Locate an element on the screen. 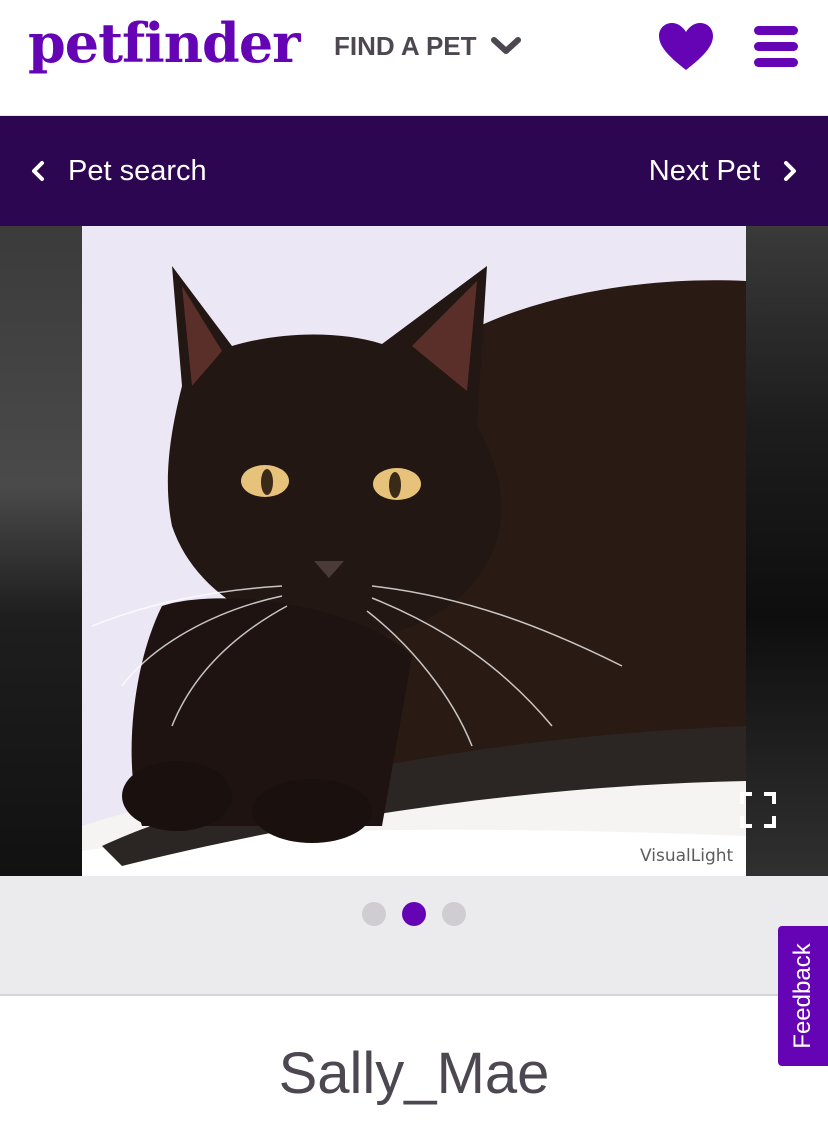  hamburger-menu-icon is located at coordinates (776, 46).